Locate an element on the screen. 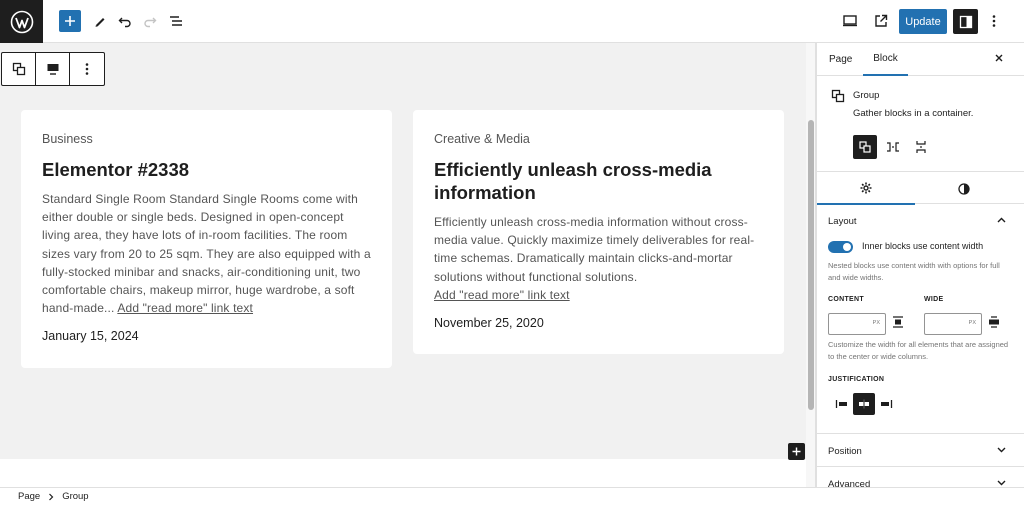  close-sidebar-button is located at coordinates (999, 58).